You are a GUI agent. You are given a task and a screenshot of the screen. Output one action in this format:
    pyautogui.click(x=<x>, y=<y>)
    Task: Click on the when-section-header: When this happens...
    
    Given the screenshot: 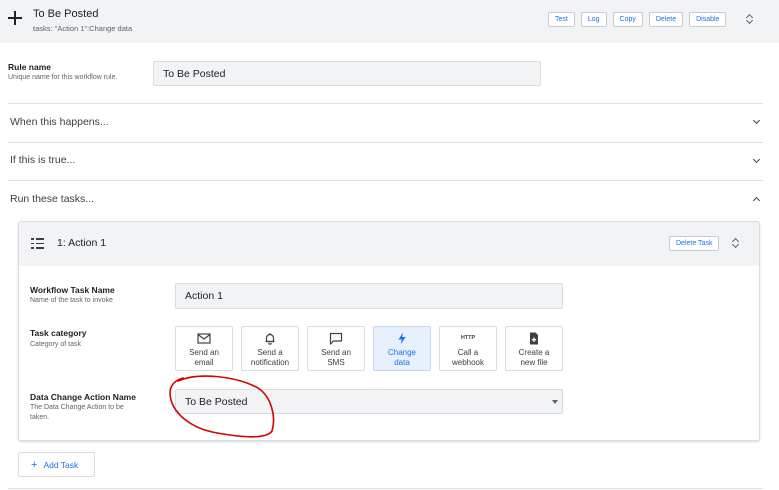 What is the action you would take?
    pyautogui.click(x=385, y=123)
    